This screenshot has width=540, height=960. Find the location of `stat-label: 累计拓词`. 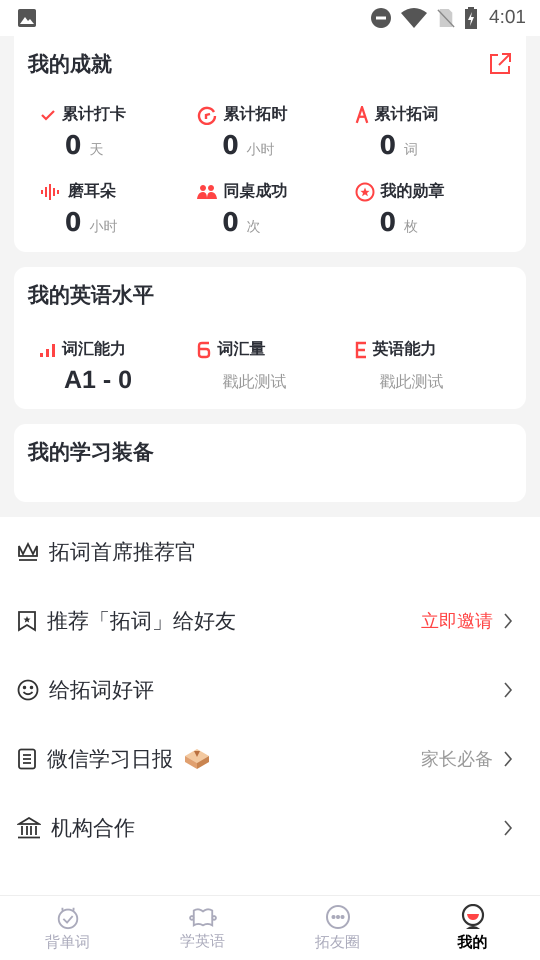

stat-label: 累计拓词 is located at coordinates (406, 114).